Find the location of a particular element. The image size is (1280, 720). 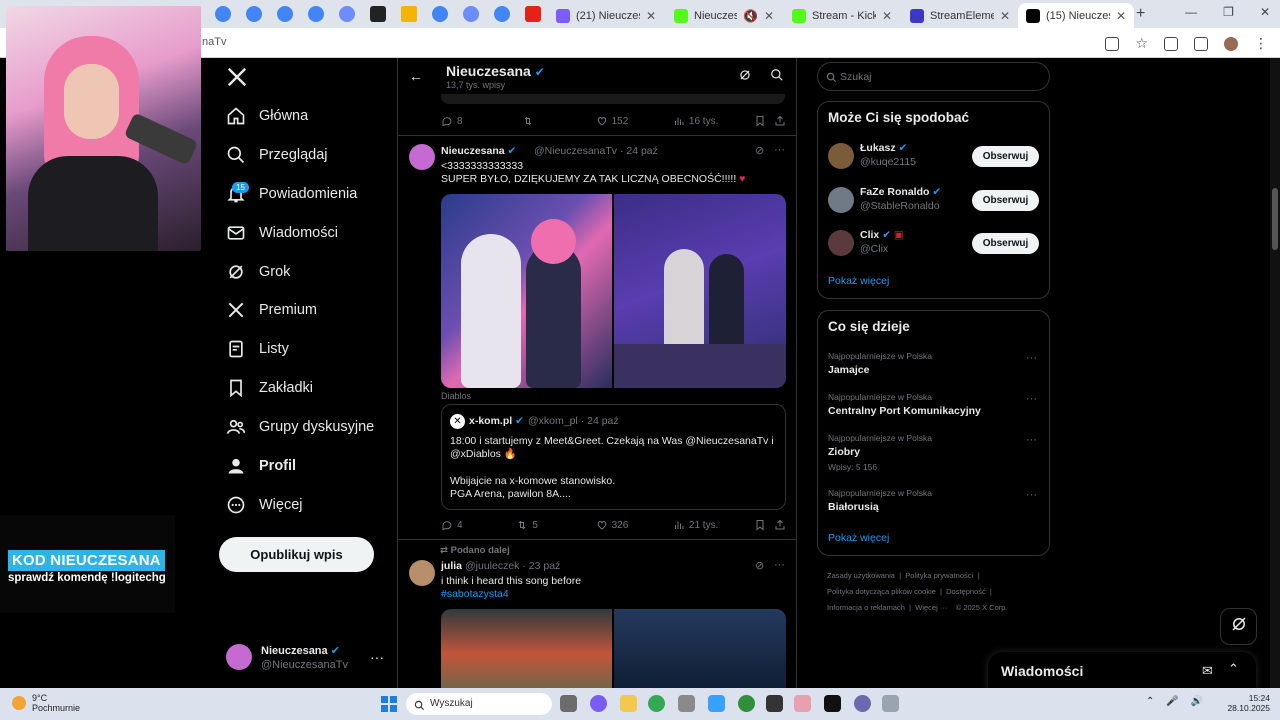

puzzle-icon is located at coordinates (1201, 43).